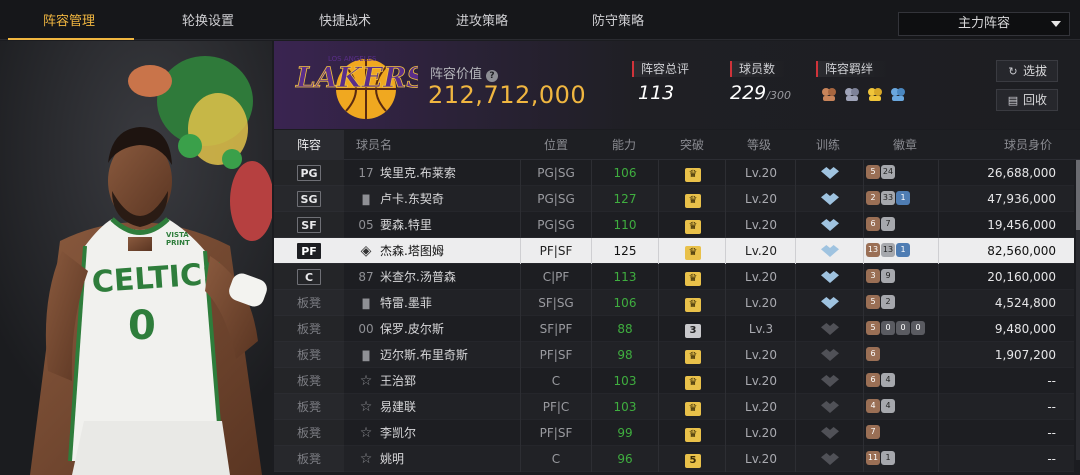 Image resolution: width=1080 pixels, height=475 pixels. What do you see at coordinates (873, 276) in the screenshot?
I see `badge-icon: 3` at bounding box center [873, 276].